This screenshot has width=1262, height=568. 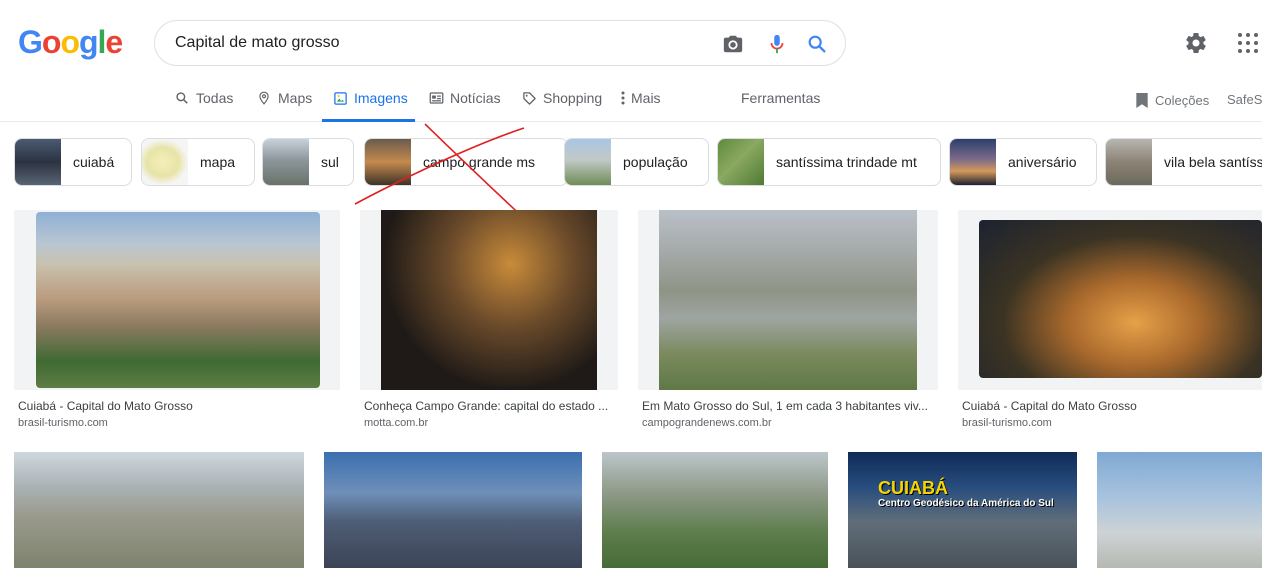 I want to click on more-vert-icon, so click(x=623, y=98).